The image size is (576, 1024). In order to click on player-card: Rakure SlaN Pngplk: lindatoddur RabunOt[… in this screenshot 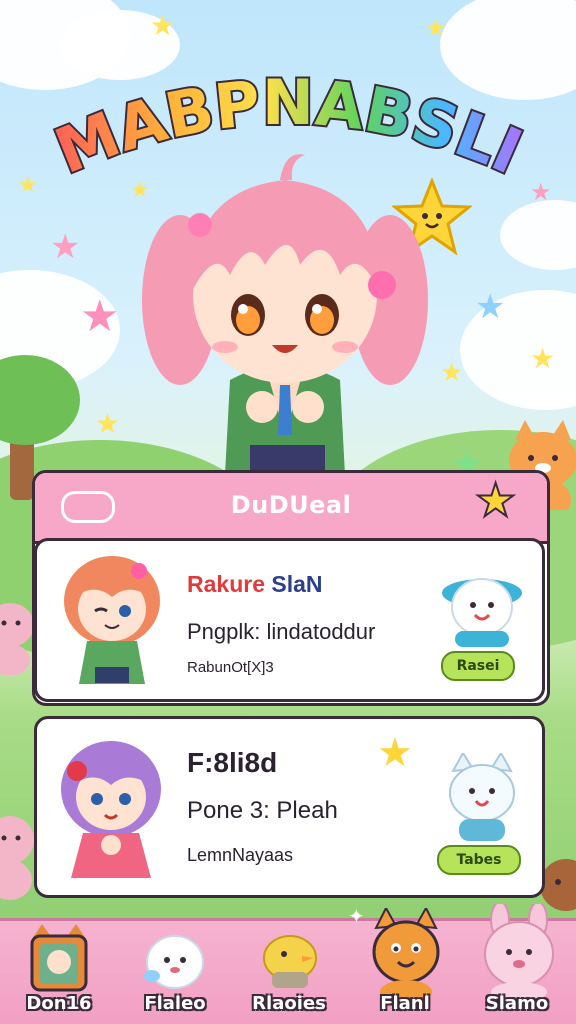, I will do `click(289, 620)`.